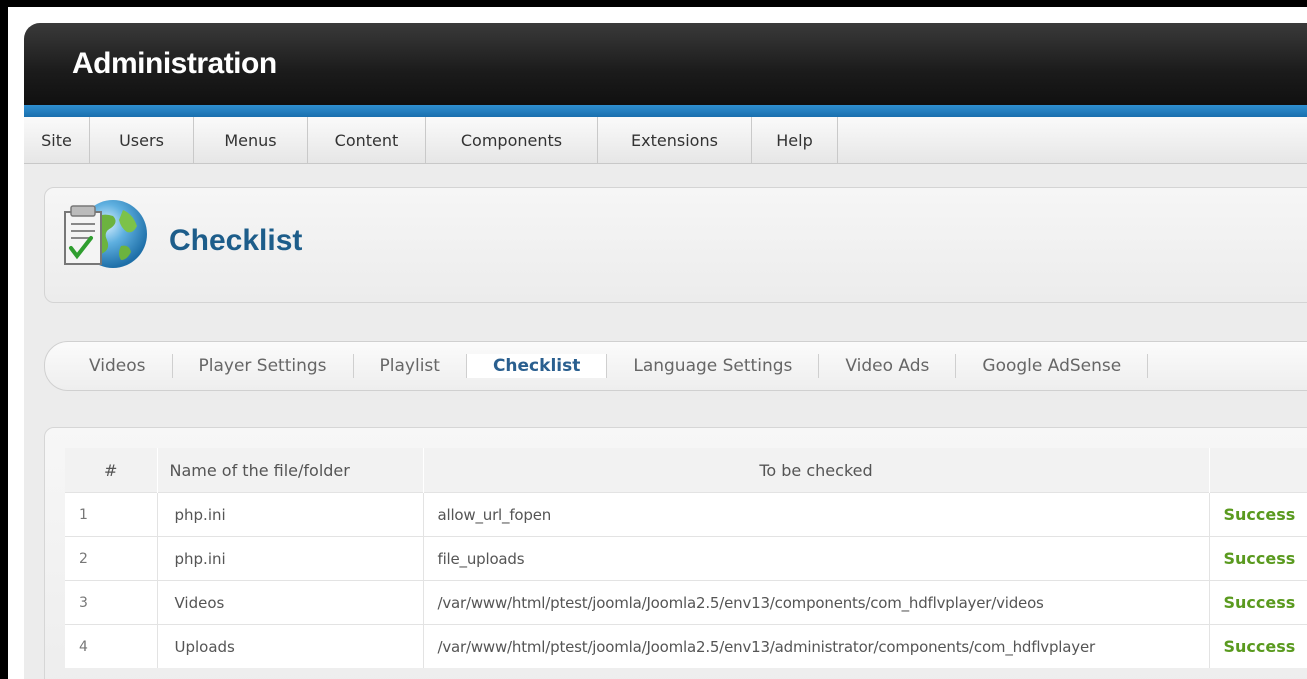 The image size is (1307, 679). What do you see at coordinates (111, 514) in the screenshot?
I see `row-number: 1` at bounding box center [111, 514].